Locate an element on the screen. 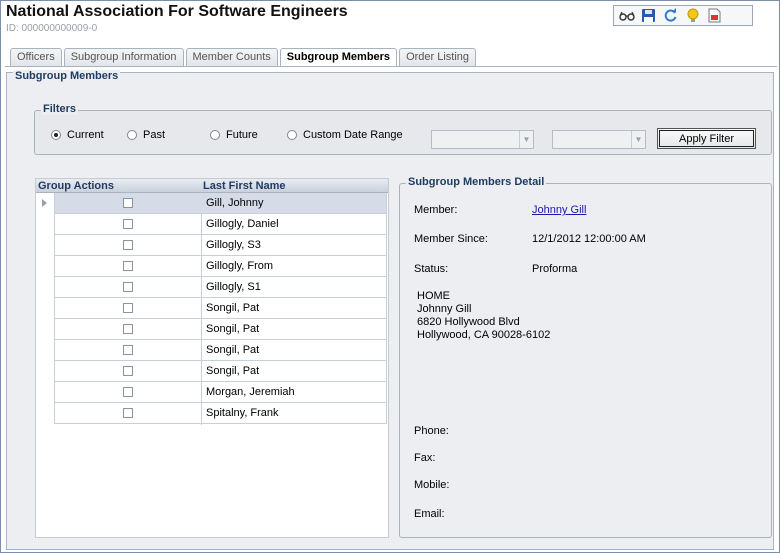  tab-subgroup-information: Subgroup Information is located at coordinates (123, 57).